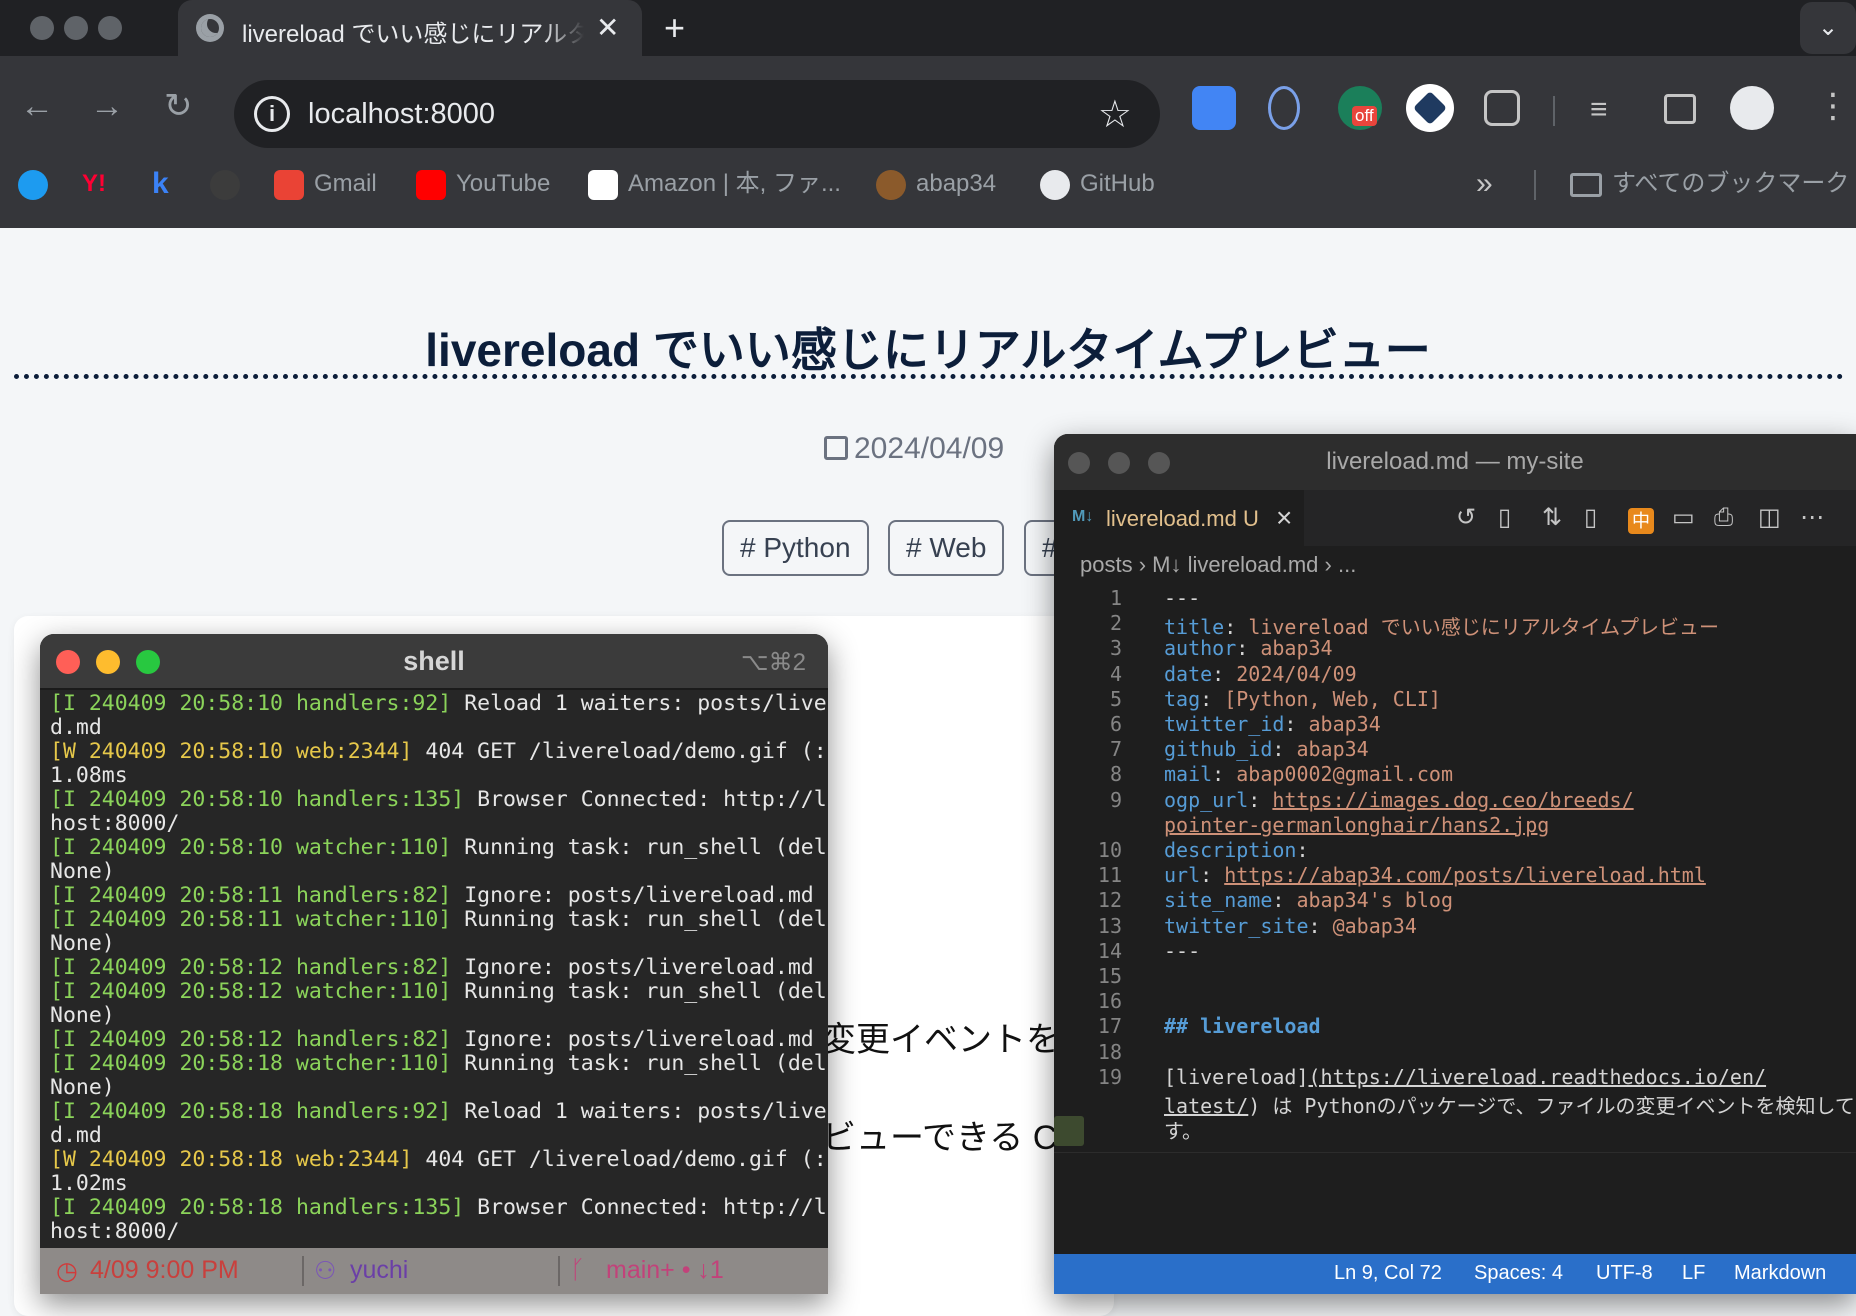  Describe the element at coordinates (1242, 850) in the screenshot. I see `code-line: description:` at that location.